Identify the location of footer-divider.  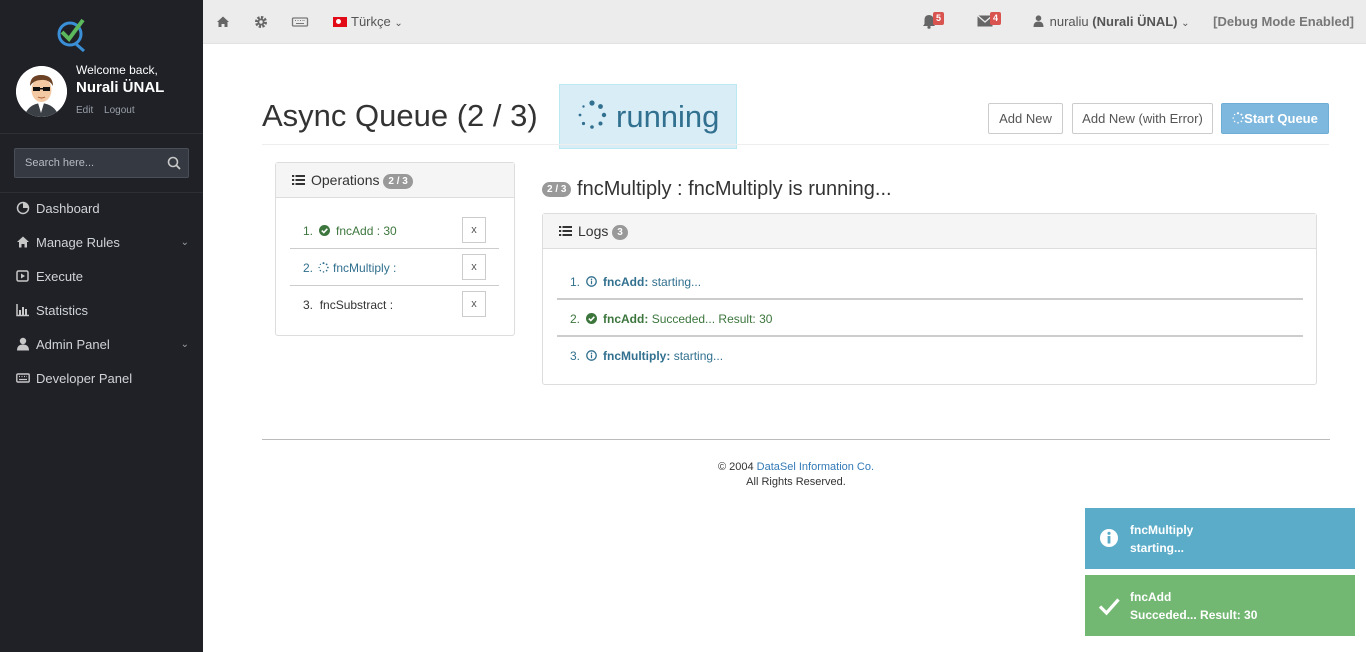
(796, 439).